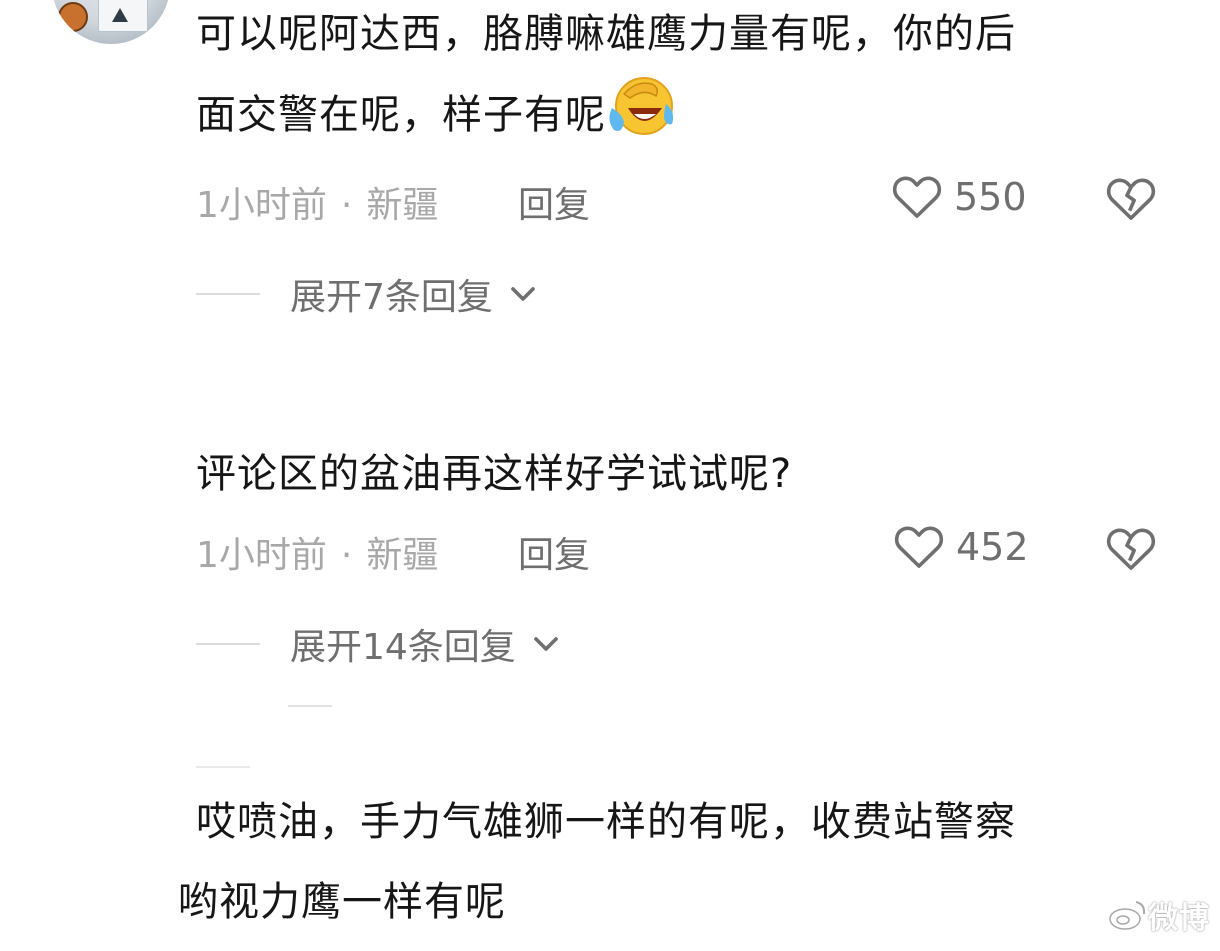  What do you see at coordinates (402, 205) in the screenshot?
I see `comment-1-location: 新疆` at bounding box center [402, 205].